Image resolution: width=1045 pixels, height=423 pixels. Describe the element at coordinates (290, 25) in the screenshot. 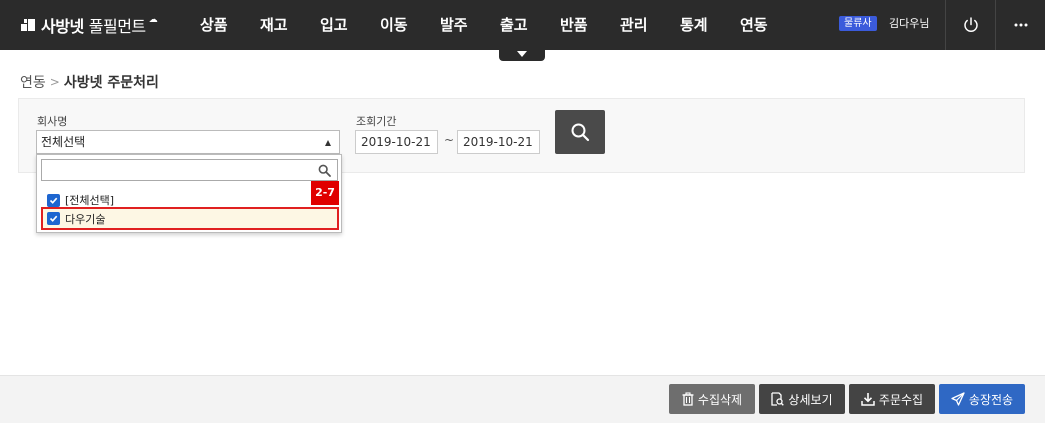

I see `menu-item-stock: 재고` at that location.